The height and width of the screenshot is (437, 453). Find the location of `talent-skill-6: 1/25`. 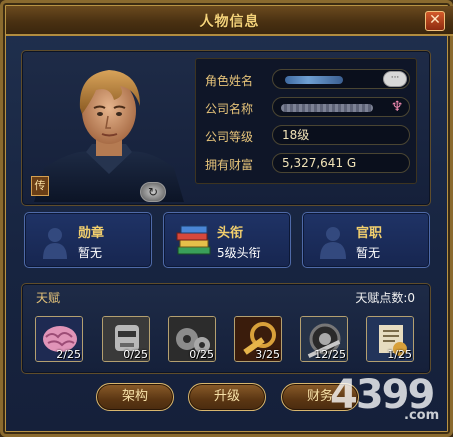

talent-skill-6: 1/25 is located at coordinates (390, 339).